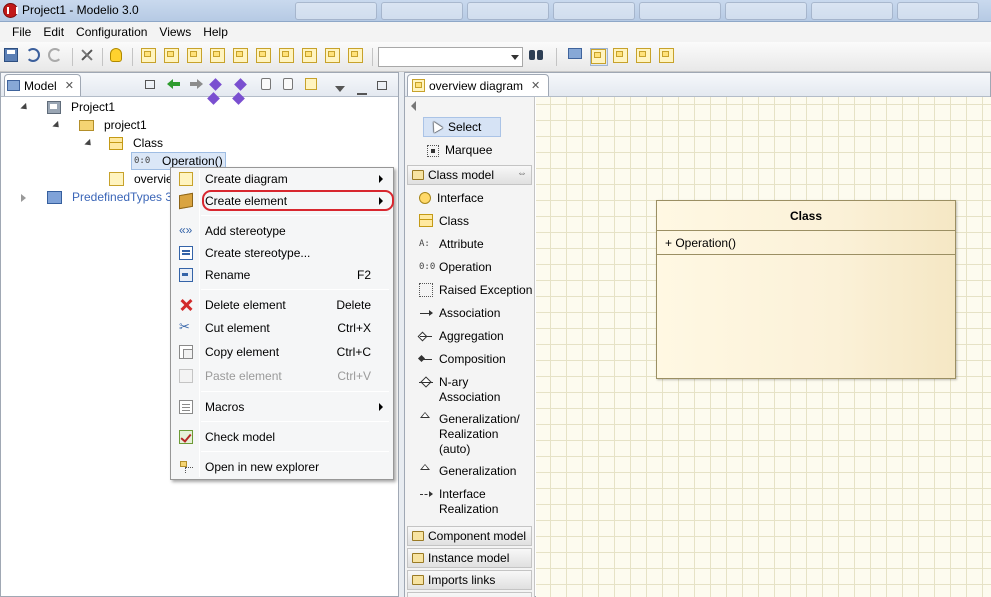 The image size is (991, 597). What do you see at coordinates (53, 32) in the screenshot?
I see `menu-edit: Edit` at bounding box center [53, 32].